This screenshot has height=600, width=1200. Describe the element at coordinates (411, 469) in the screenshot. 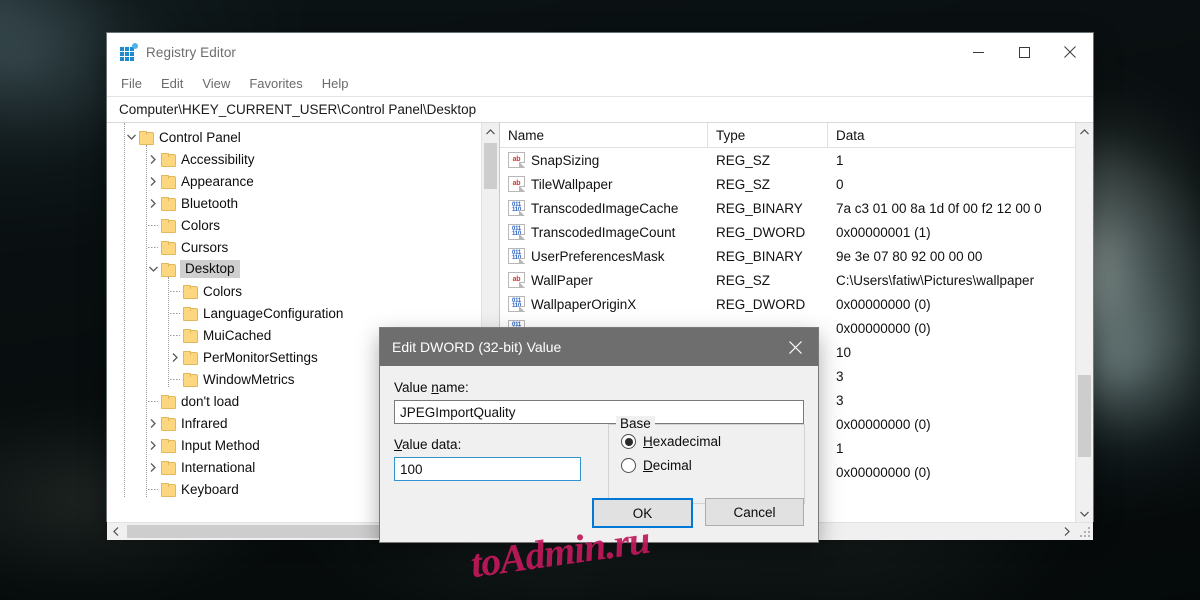

I see `value-data-text: 100` at that location.